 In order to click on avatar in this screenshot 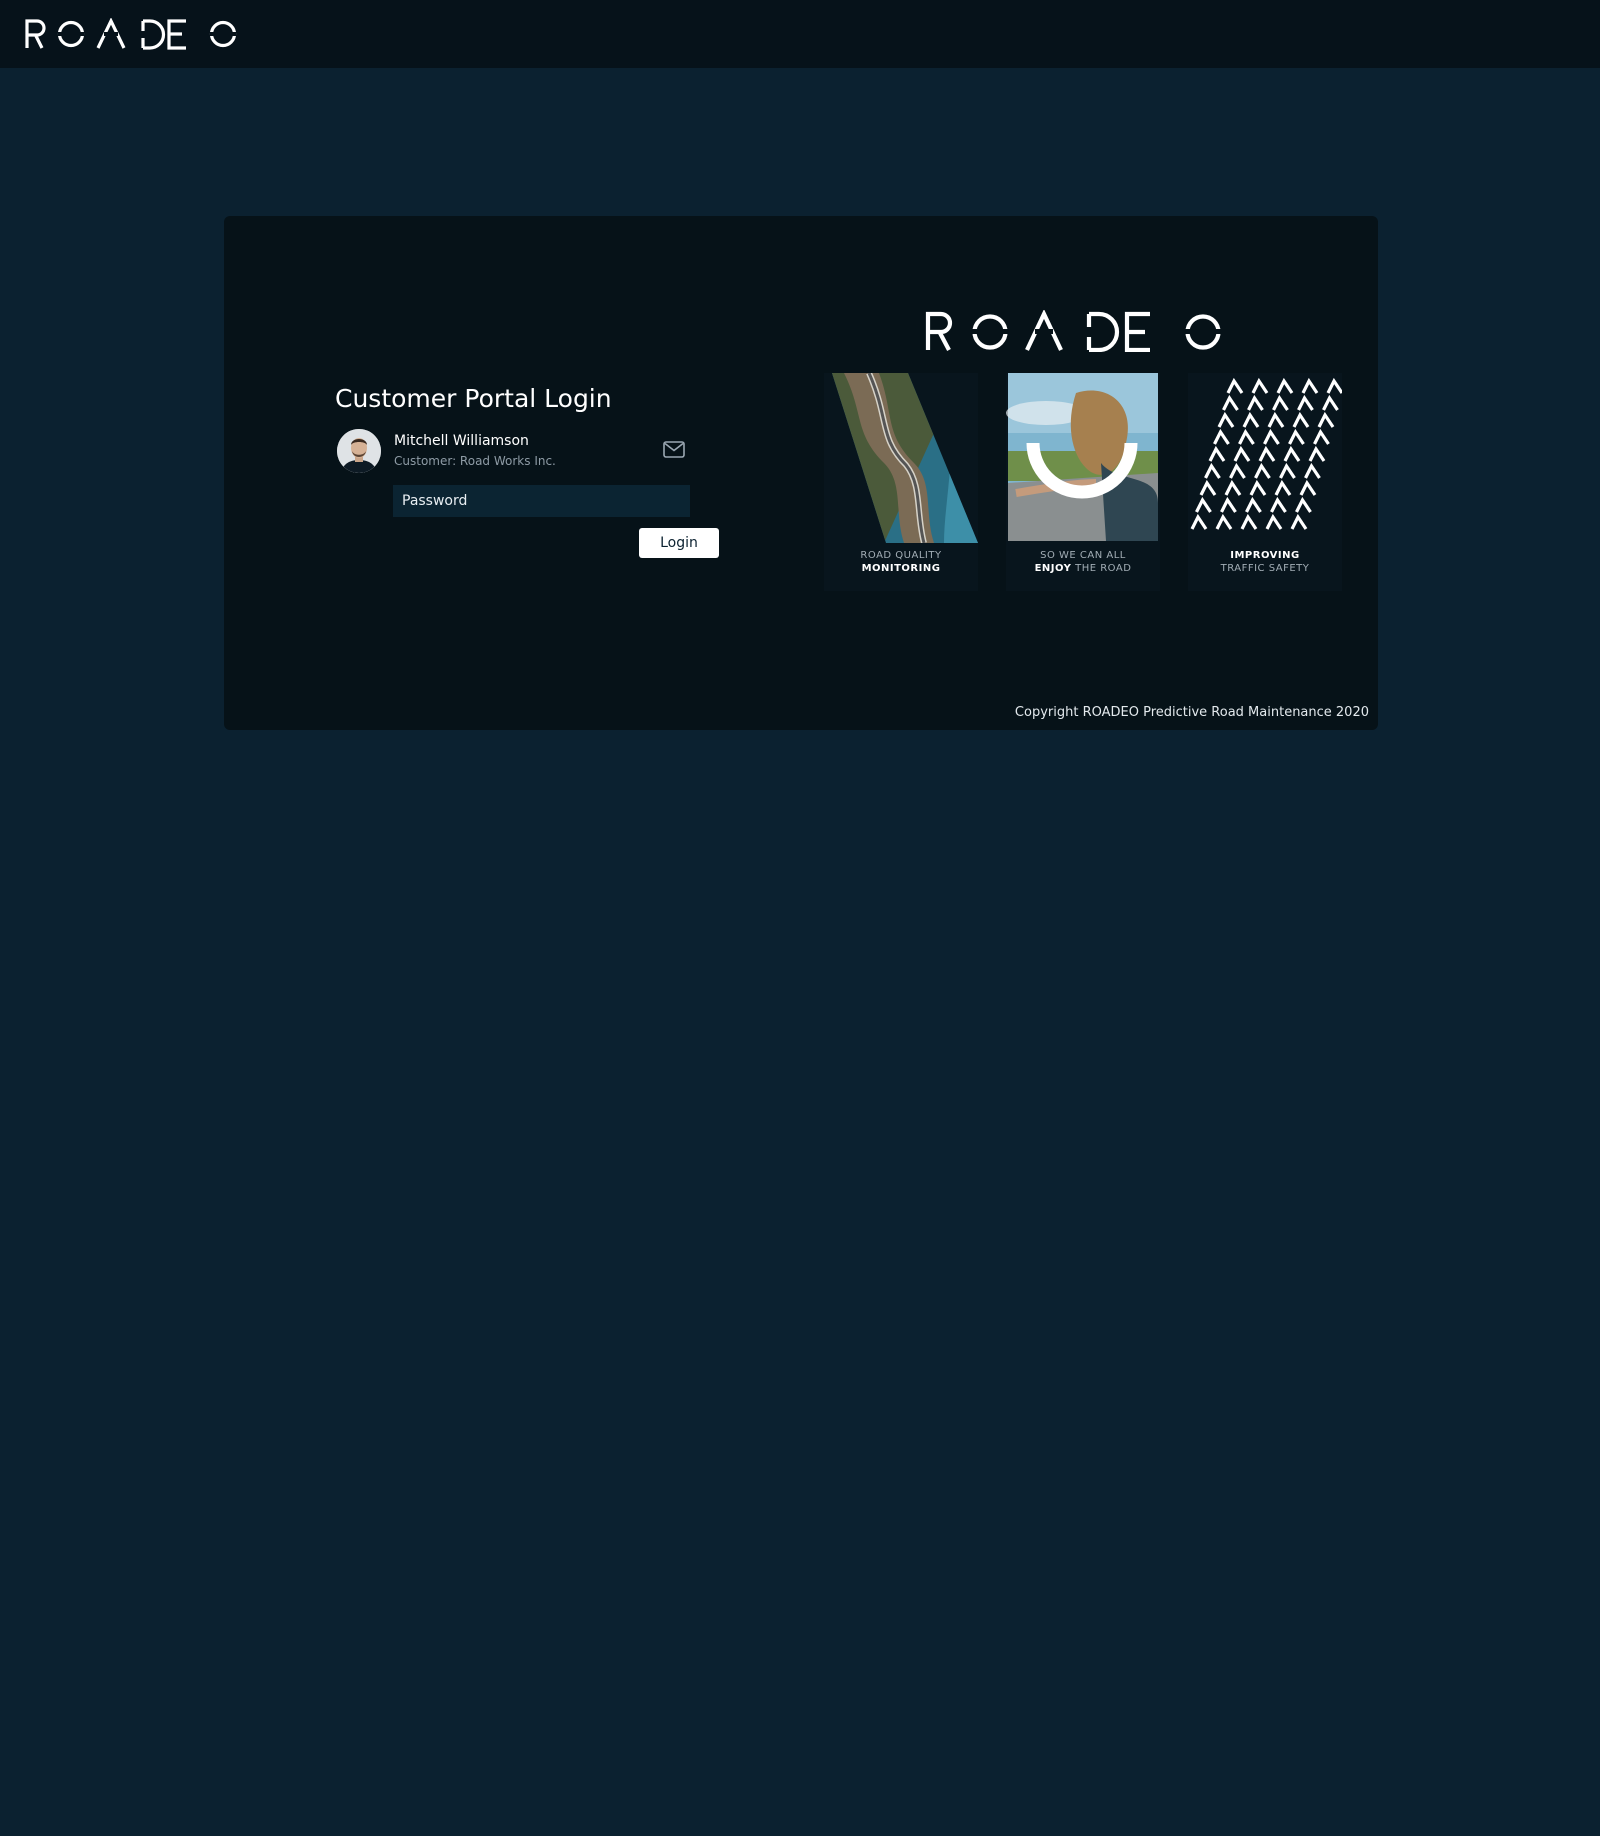, I will do `click(359, 451)`.